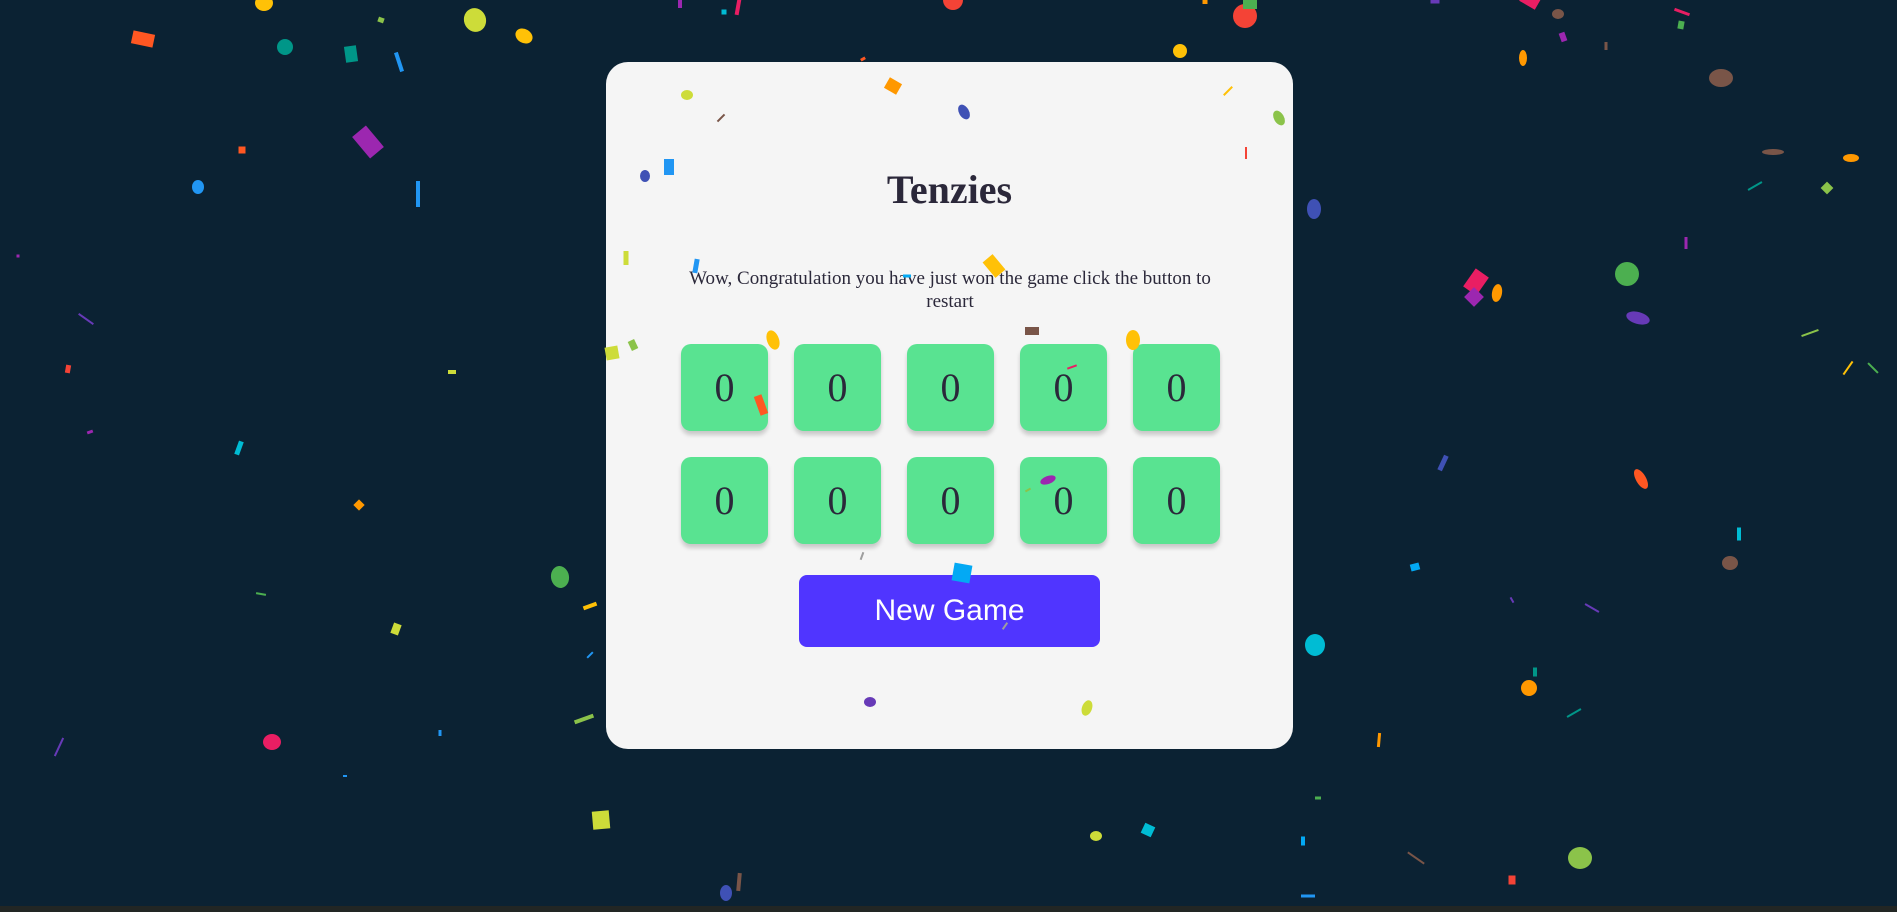  I want to click on die-5: 0, so click(1176, 387).